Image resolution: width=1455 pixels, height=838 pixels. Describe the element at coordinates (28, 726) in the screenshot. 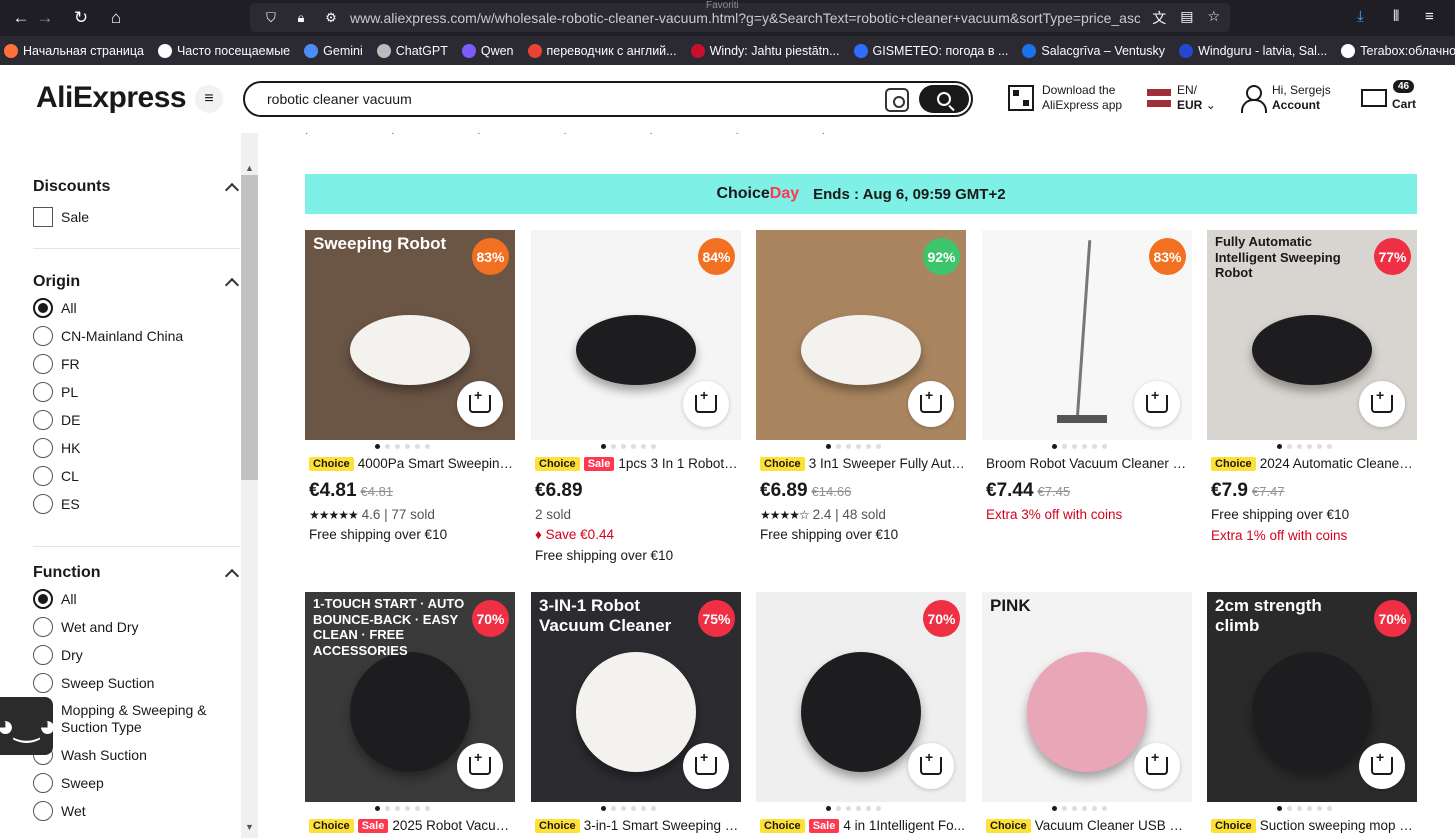

I see `assistant-mascot-icon: ◕‿◕` at that location.